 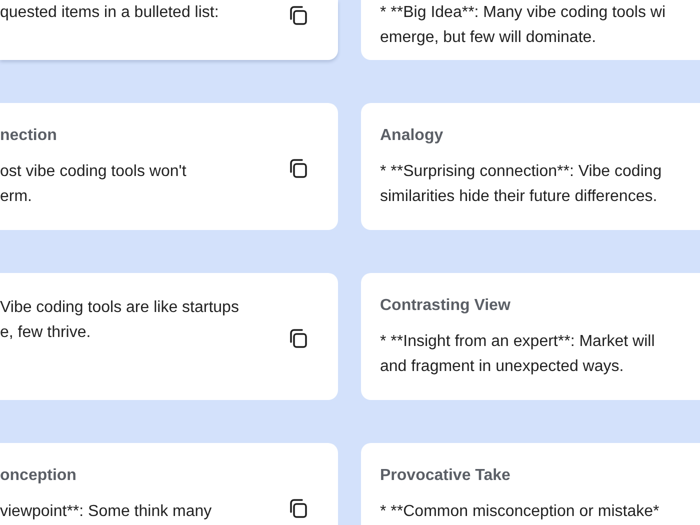 What do you see at coordinates (523, 25) in the screenshot?
I see `card-text: * **Big Idea**: Many vibe coding tools wi emerge, but few will dominate.` at bounding box center [523, 25].